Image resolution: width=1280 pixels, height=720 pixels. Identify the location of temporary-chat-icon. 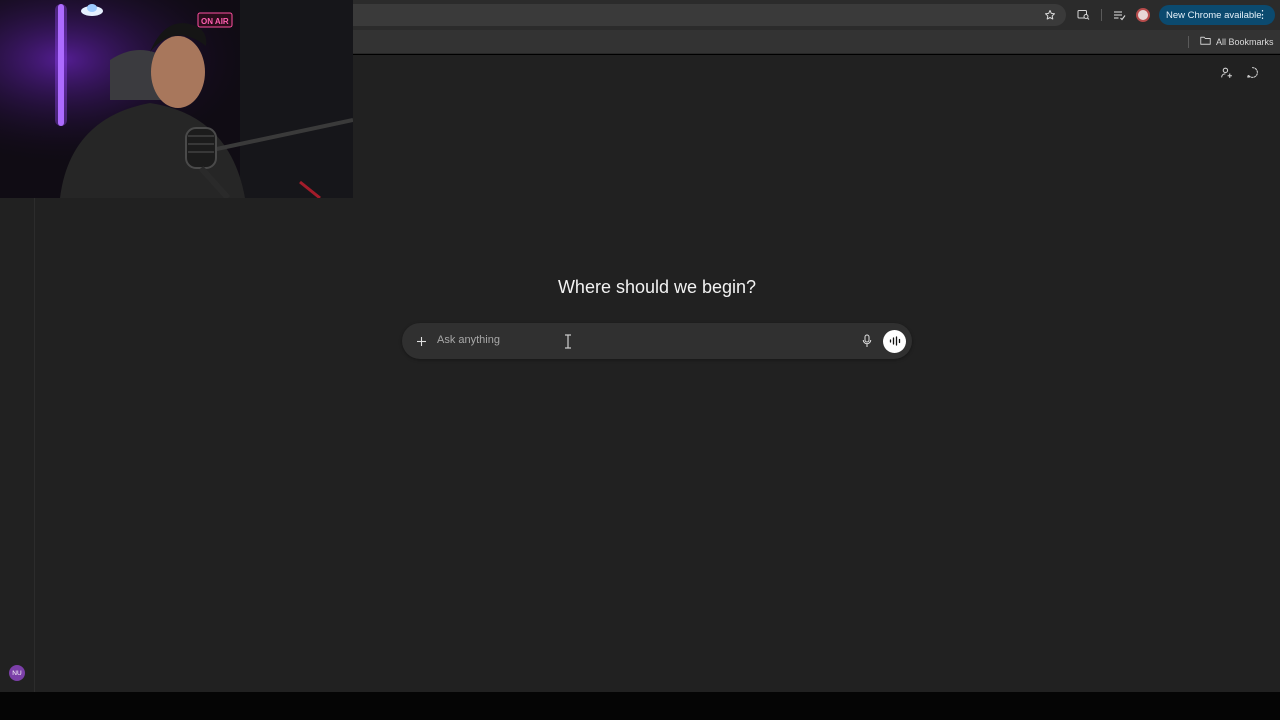
(1252, 72).